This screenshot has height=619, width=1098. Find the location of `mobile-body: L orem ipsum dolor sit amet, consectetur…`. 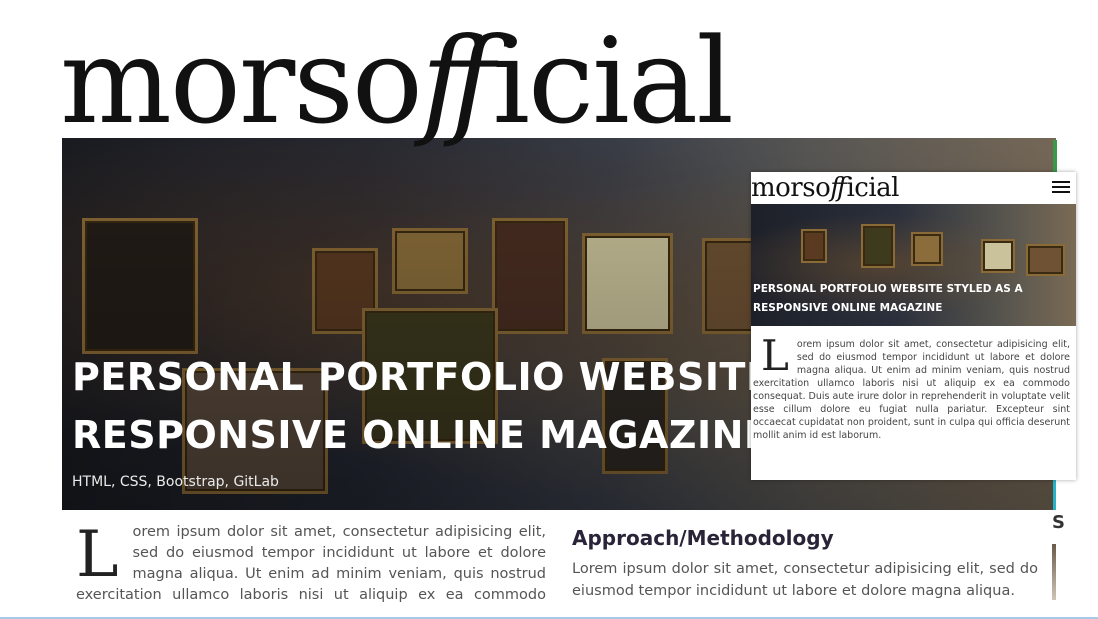

mobile-body: L orem ipsum dolor sit amet, consectetur… is located at coordinates (913, 384).